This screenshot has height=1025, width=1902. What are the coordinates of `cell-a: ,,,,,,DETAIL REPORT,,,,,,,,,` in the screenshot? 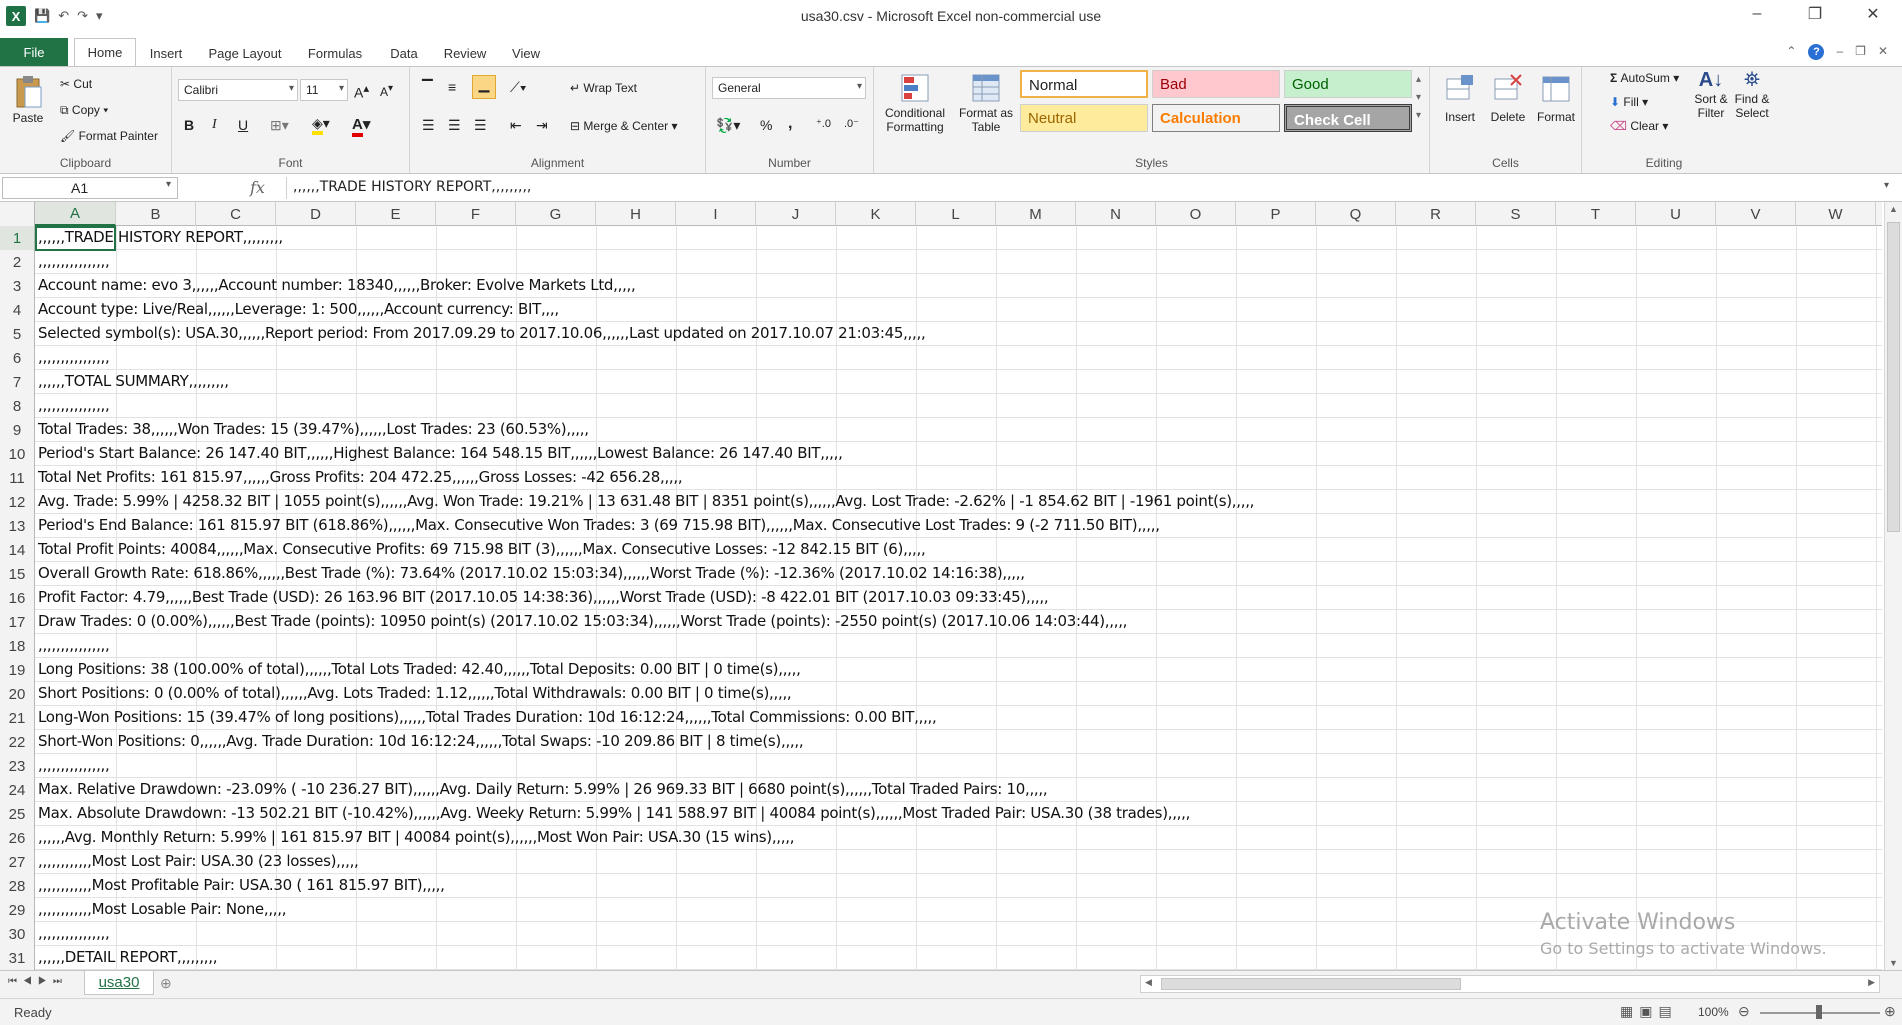 It's located at (128, 957).